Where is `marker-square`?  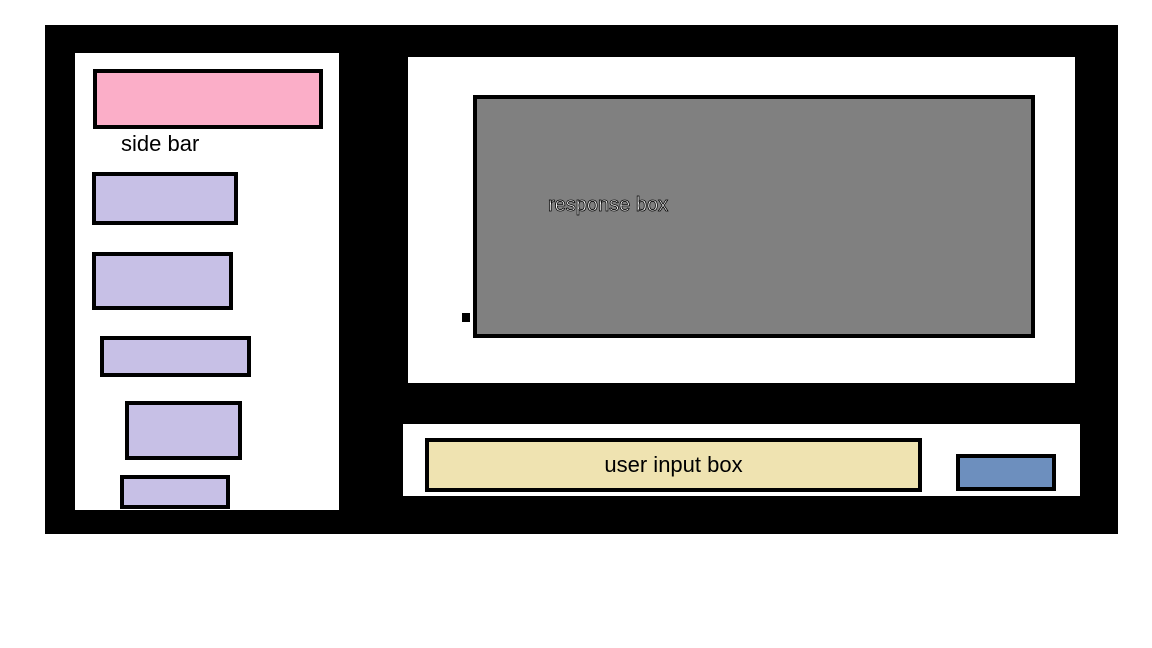 marker-square is located at coordinates (466, 317).